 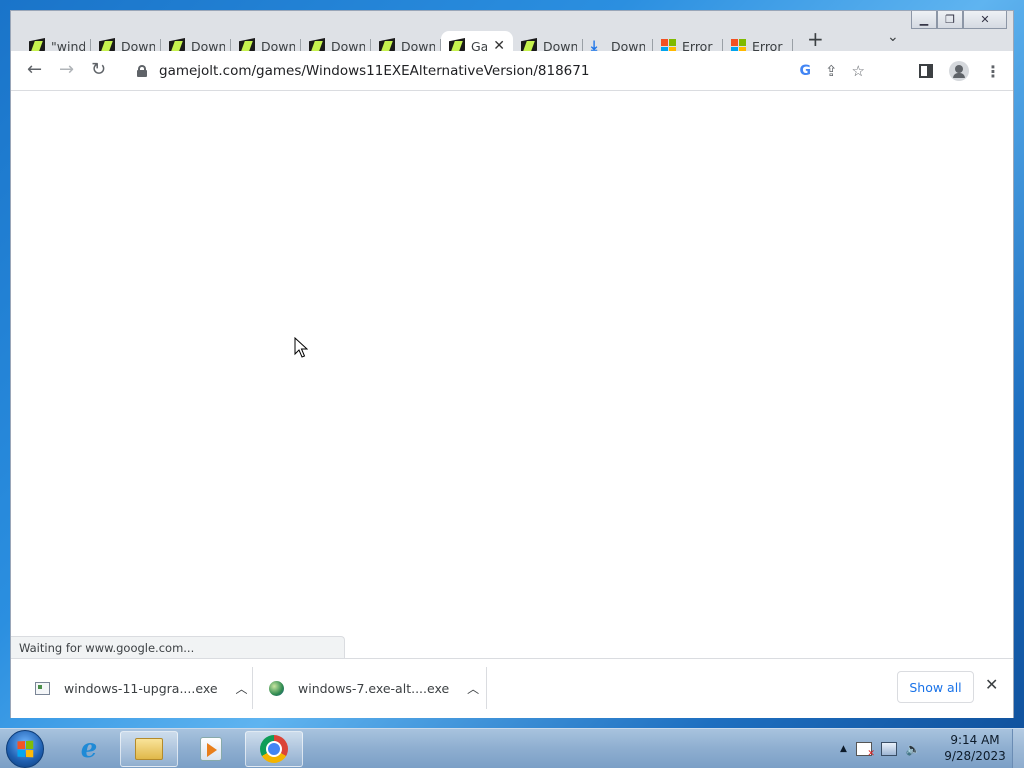 I want to click on close-window-button: ✕, so click(x=985, y=20).